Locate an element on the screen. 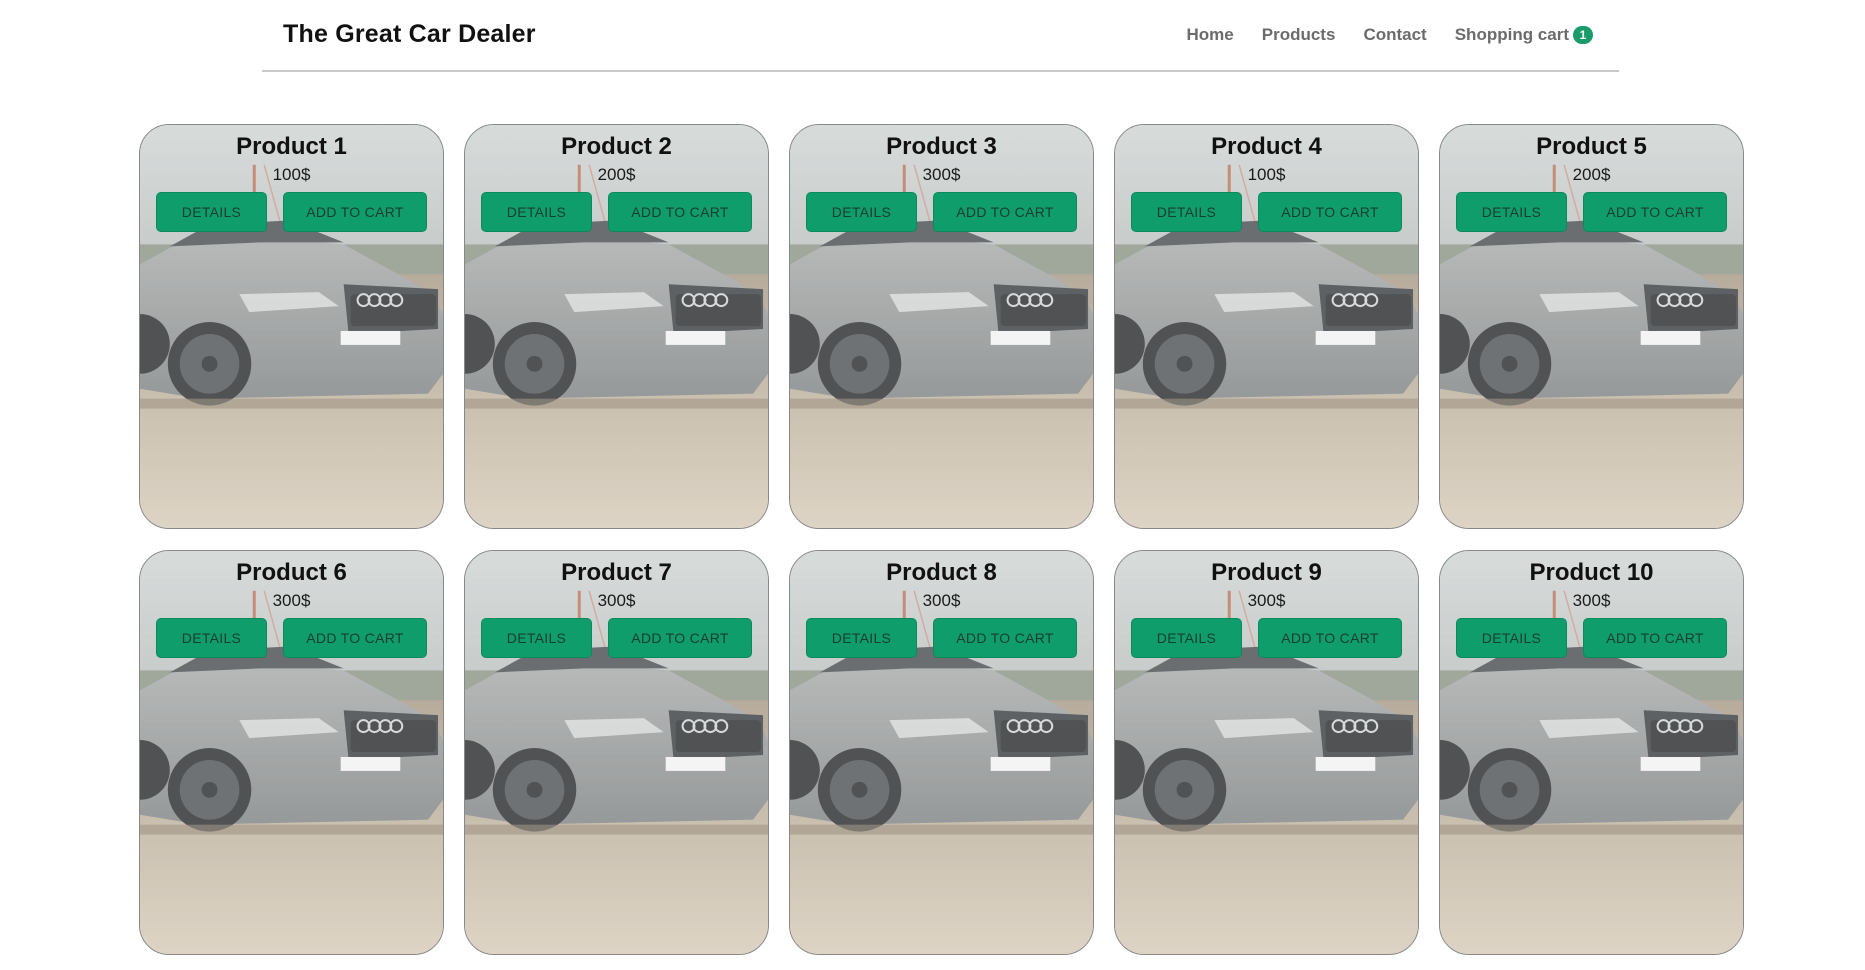  product-card: Product 9 300$ DETAILS ADD TO CART is located at coordinates (1266, 752).